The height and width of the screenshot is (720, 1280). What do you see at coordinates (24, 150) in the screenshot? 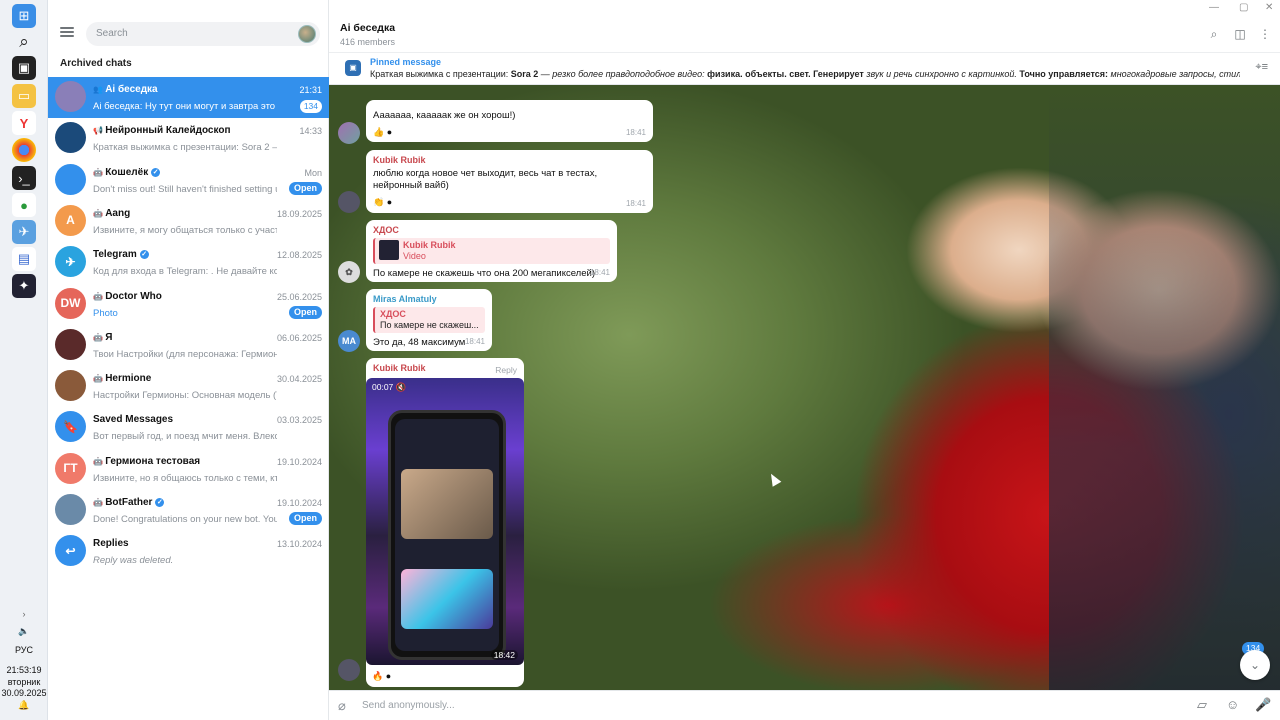
I see `chrome-icon` at bounding box center [24, 150].